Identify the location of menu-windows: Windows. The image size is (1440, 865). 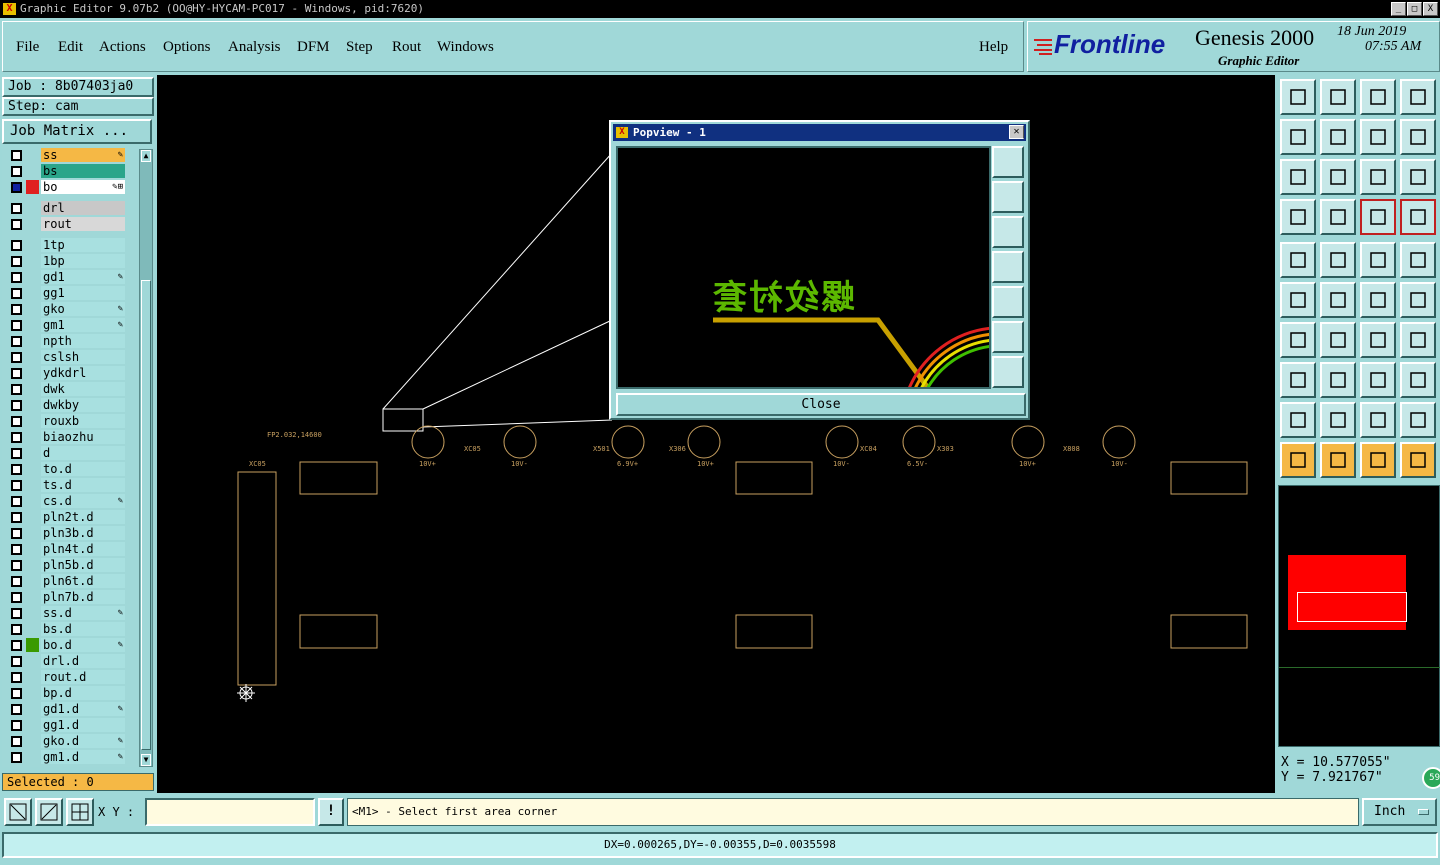
(465, 47).